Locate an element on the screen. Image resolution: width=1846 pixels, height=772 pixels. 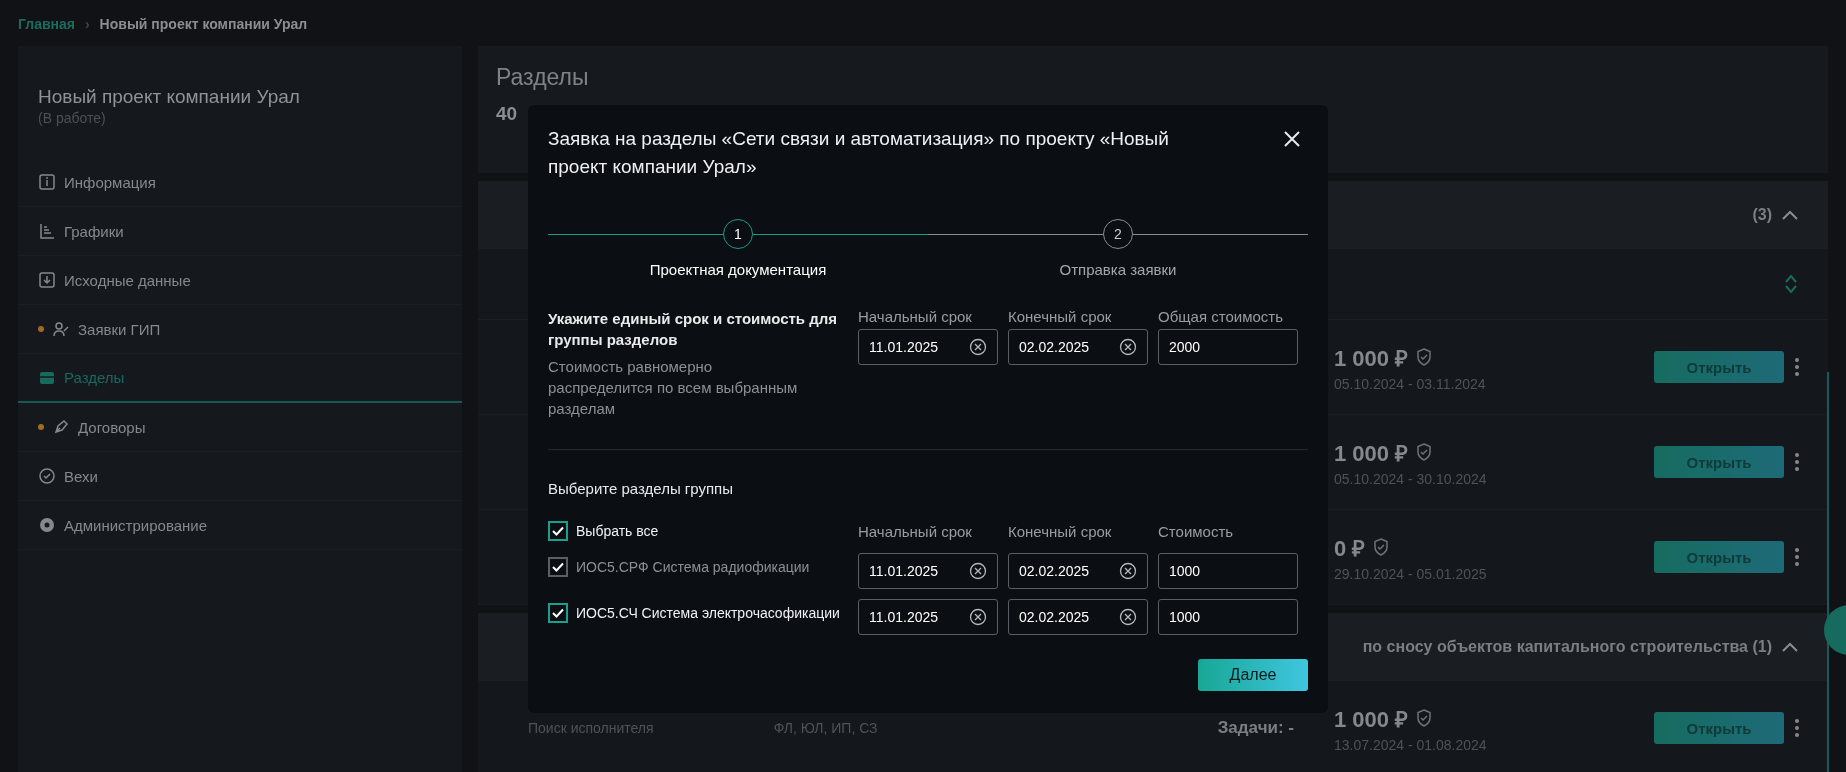
section-heading: Выберите разделы группы is located at coordinates (641, 488).